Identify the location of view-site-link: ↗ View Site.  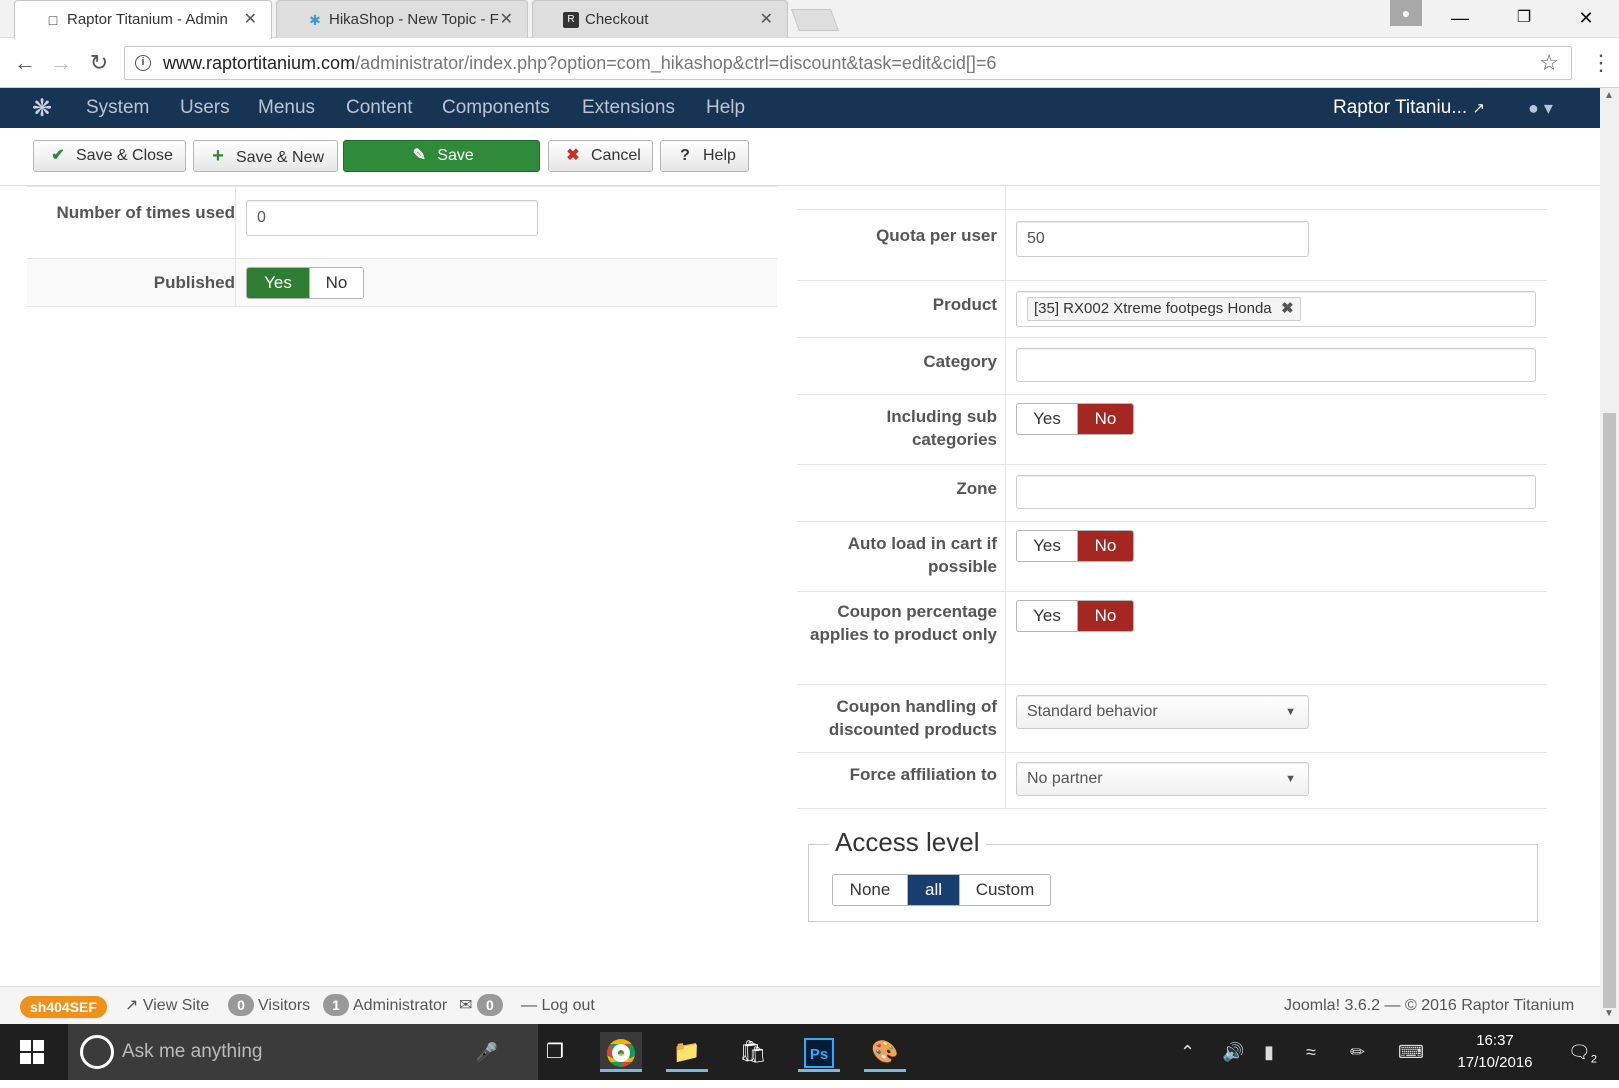
(167, 1006).